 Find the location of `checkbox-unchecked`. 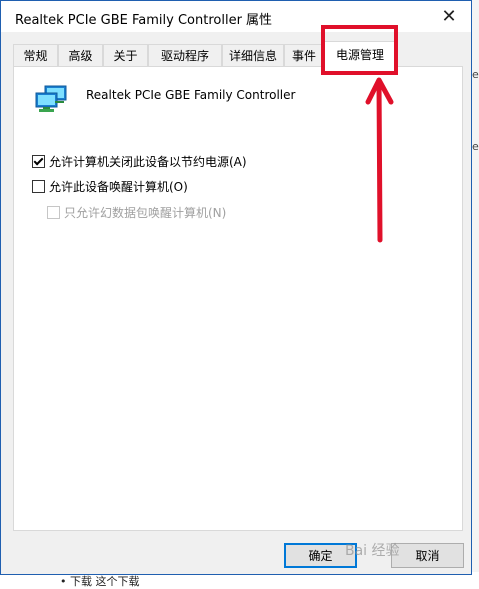

checkbox-unchecked is located at coordinates (38, 186).